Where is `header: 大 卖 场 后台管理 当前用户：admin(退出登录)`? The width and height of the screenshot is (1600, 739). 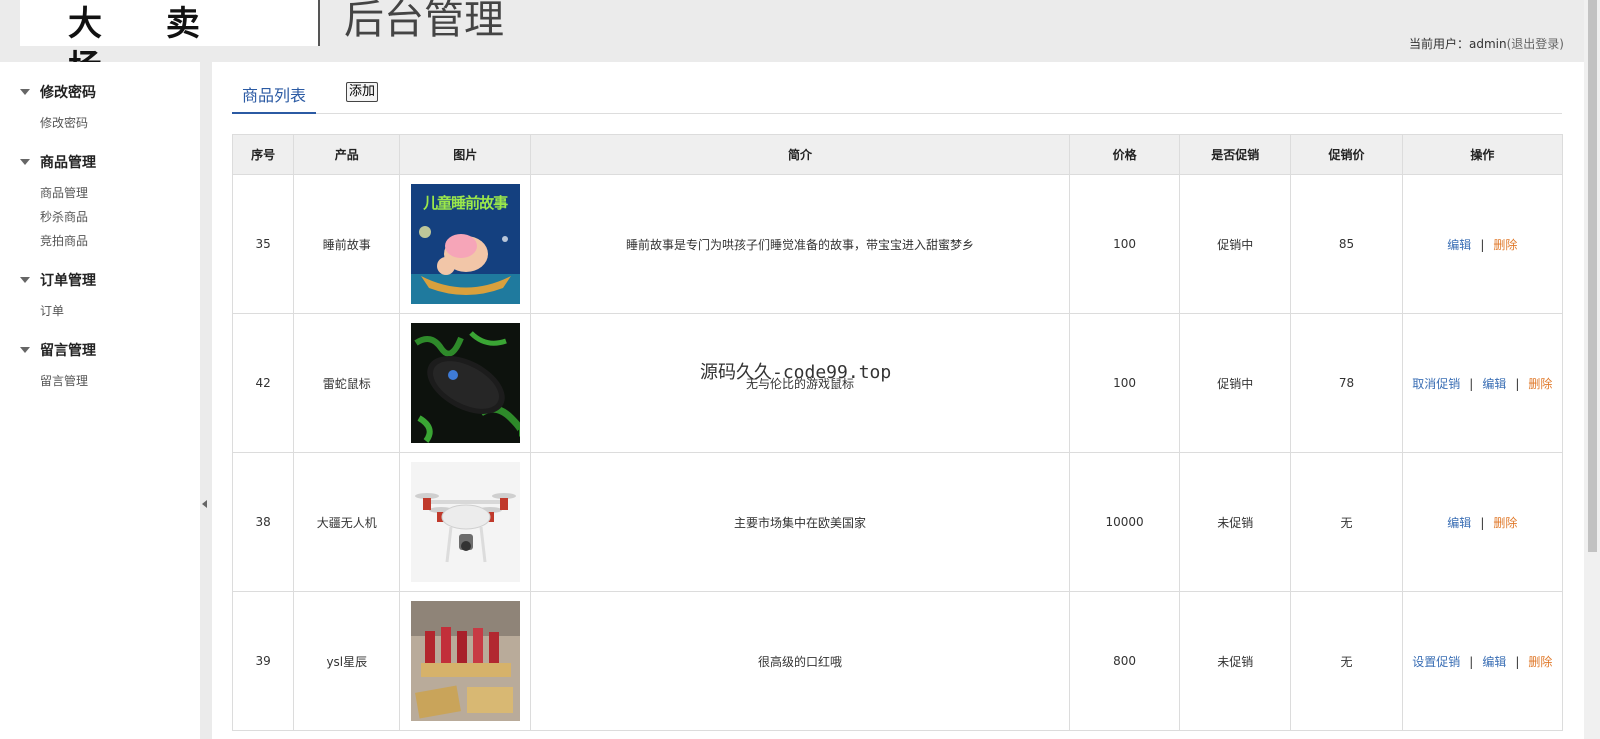 header: 大 卖 场 后台管理 当前用户：admin(退出登录) is located at coordinates (800, 44).